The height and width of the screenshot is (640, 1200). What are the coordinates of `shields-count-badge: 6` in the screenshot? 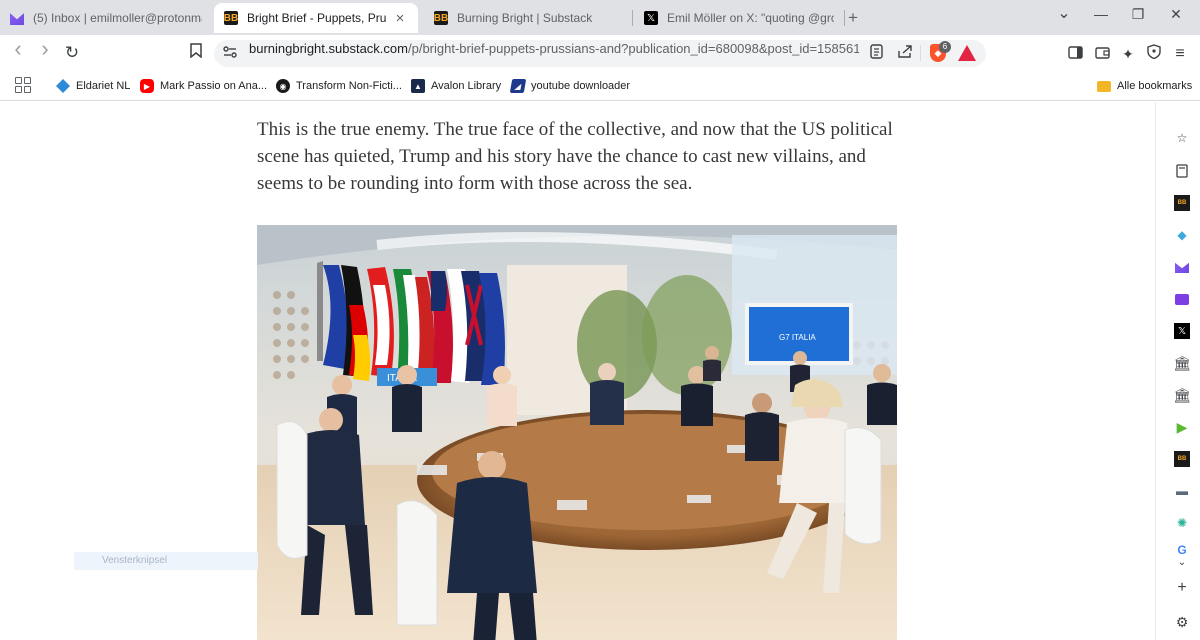 It's located at (945, 47).